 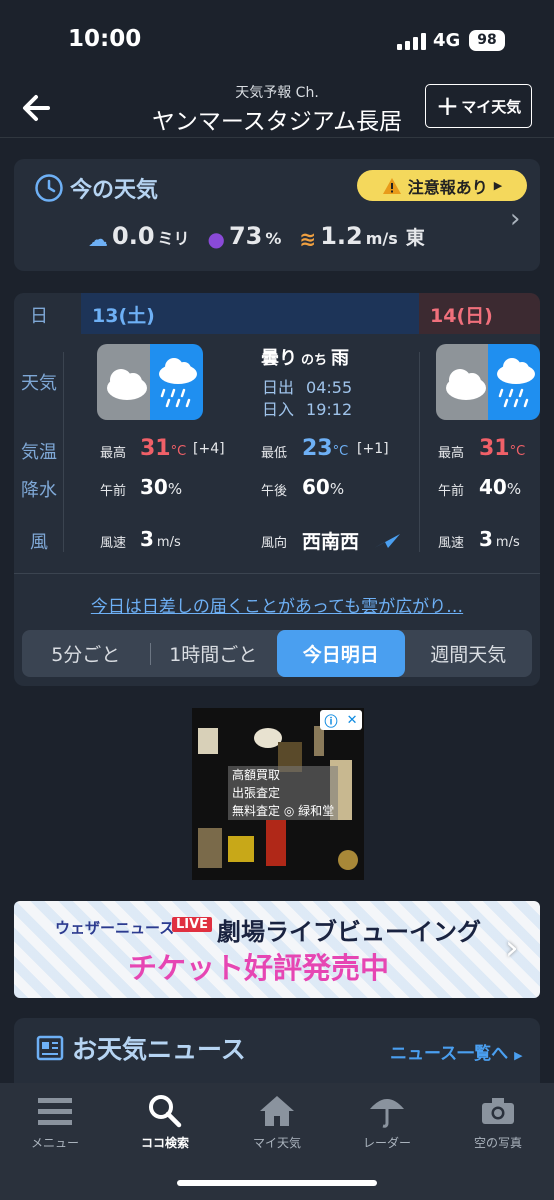 What do you see at coordinates (277, 573) in the screenshot?
I see `divider` at bounding box center [277, 573].